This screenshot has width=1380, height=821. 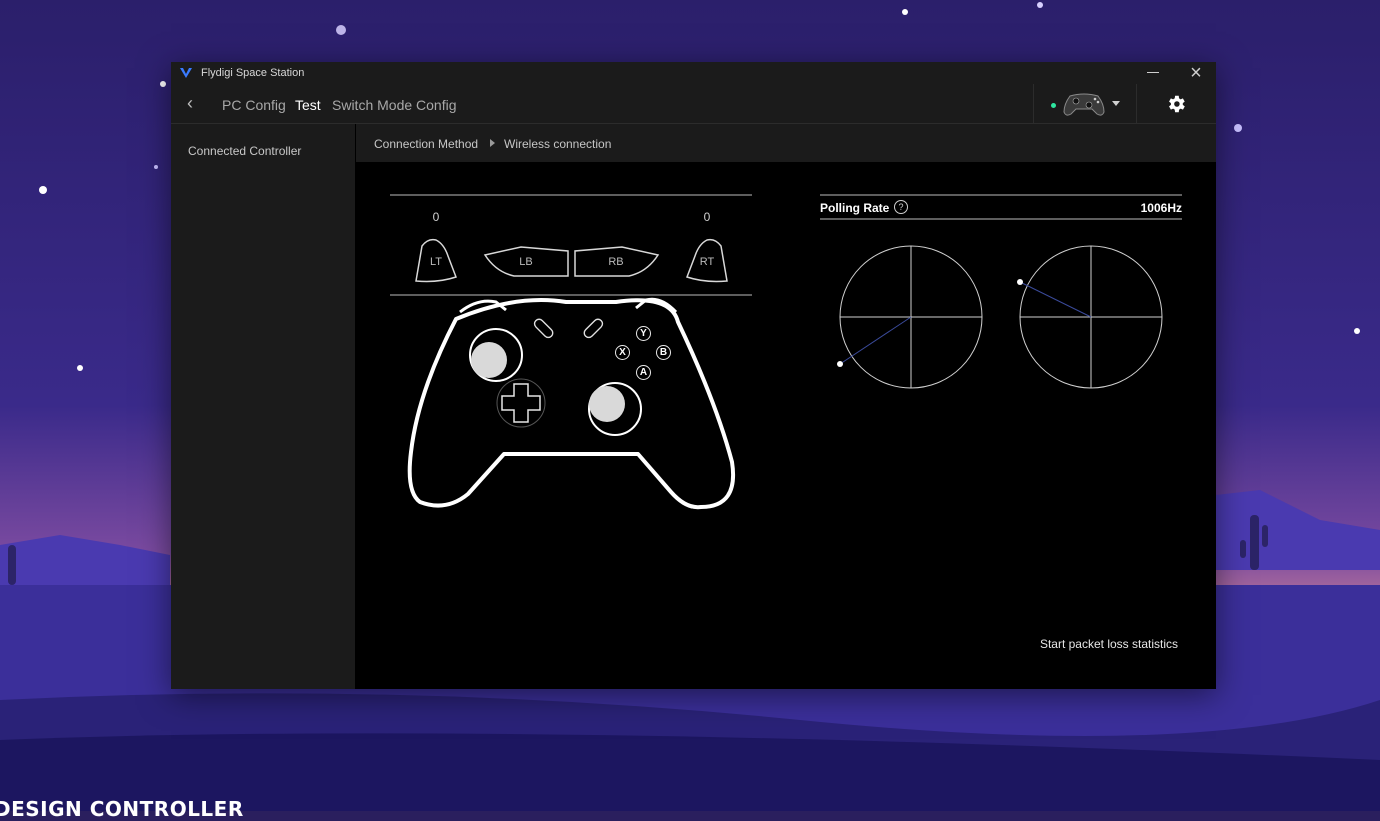 What do you see at coordinates (436, 262) in the screenshot?
I see `lt-label: LT` at bounding box center [436, 262].